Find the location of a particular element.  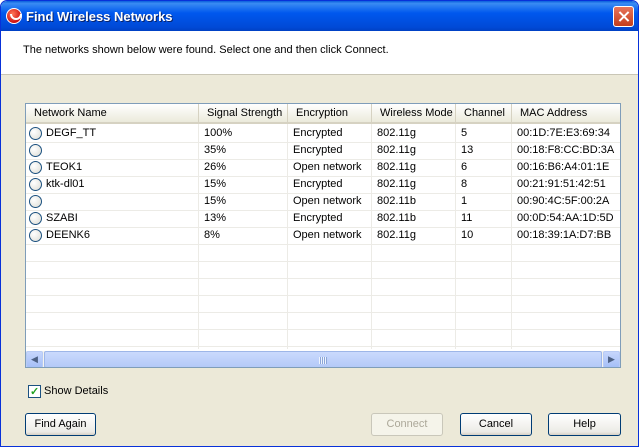

mac-address-cell: 00:0D:54:AA:1D:5D is located at coordinates (565, 218).